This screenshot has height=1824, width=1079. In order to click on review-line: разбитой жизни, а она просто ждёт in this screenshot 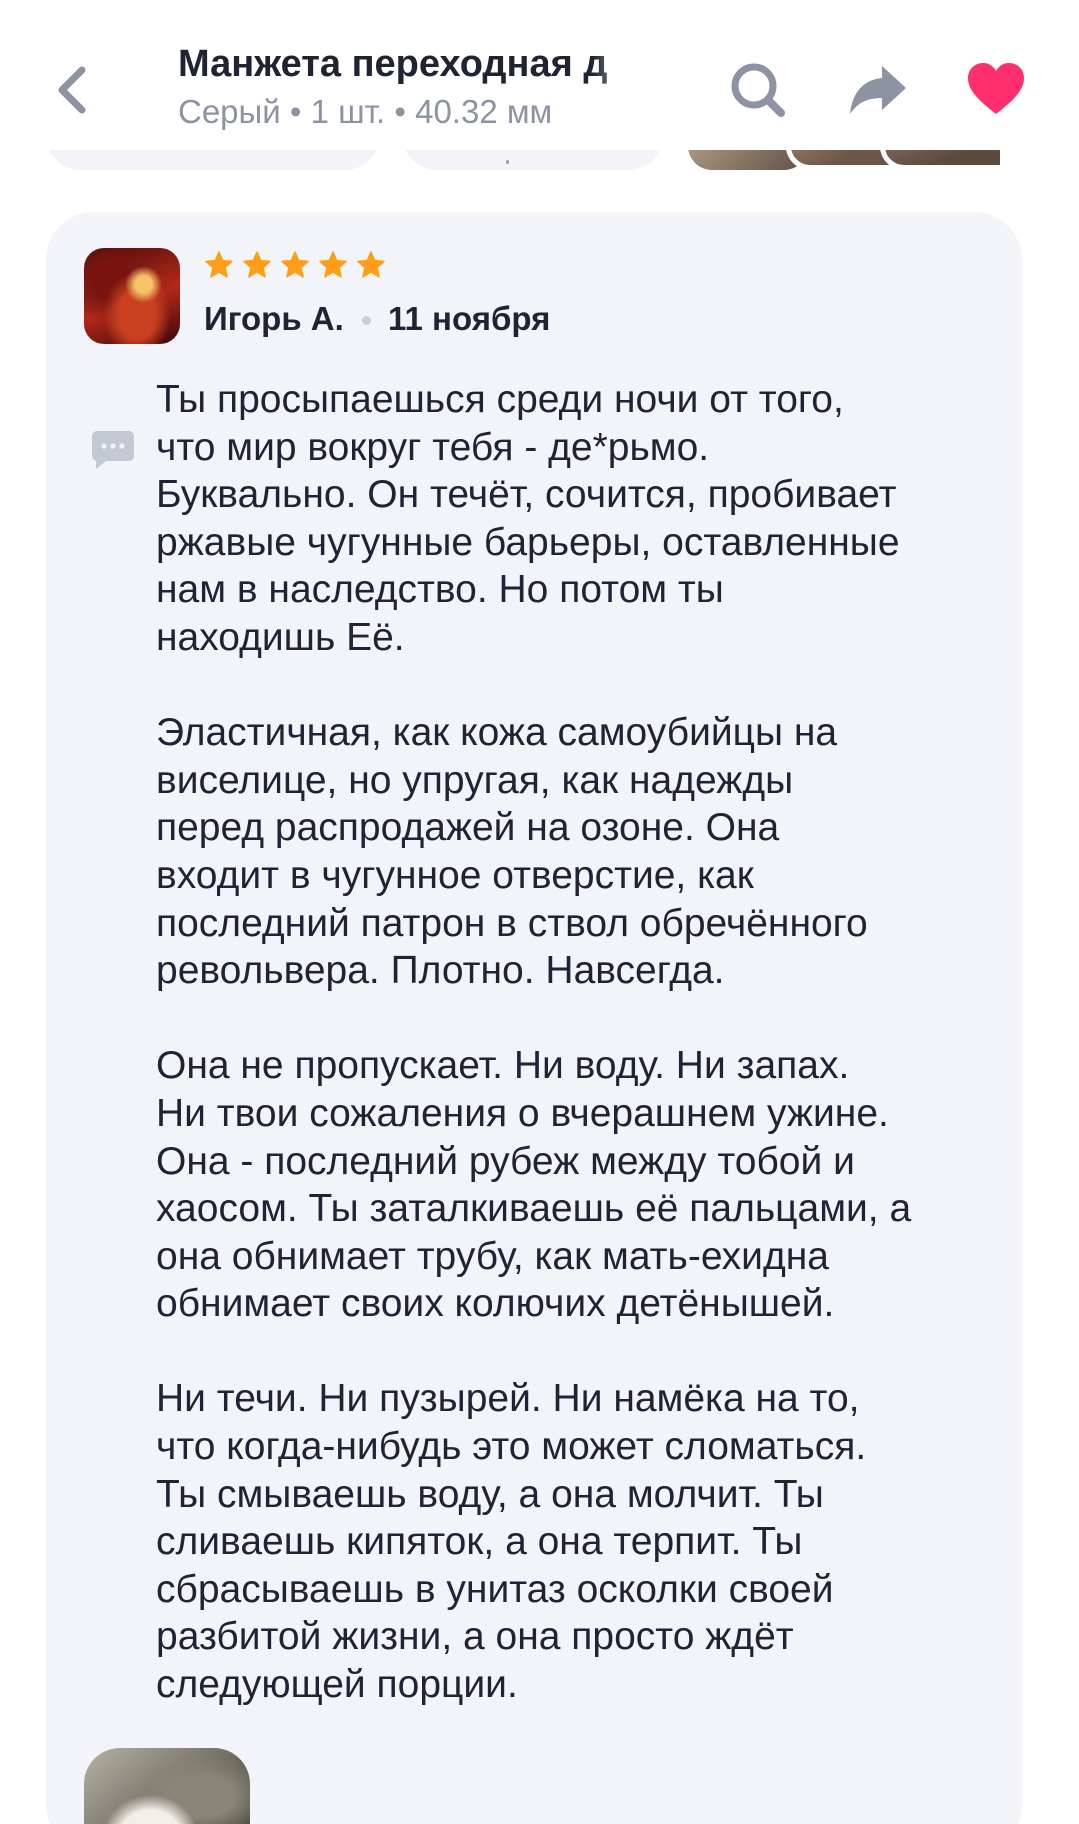, I will do `click(475, 1637)`.